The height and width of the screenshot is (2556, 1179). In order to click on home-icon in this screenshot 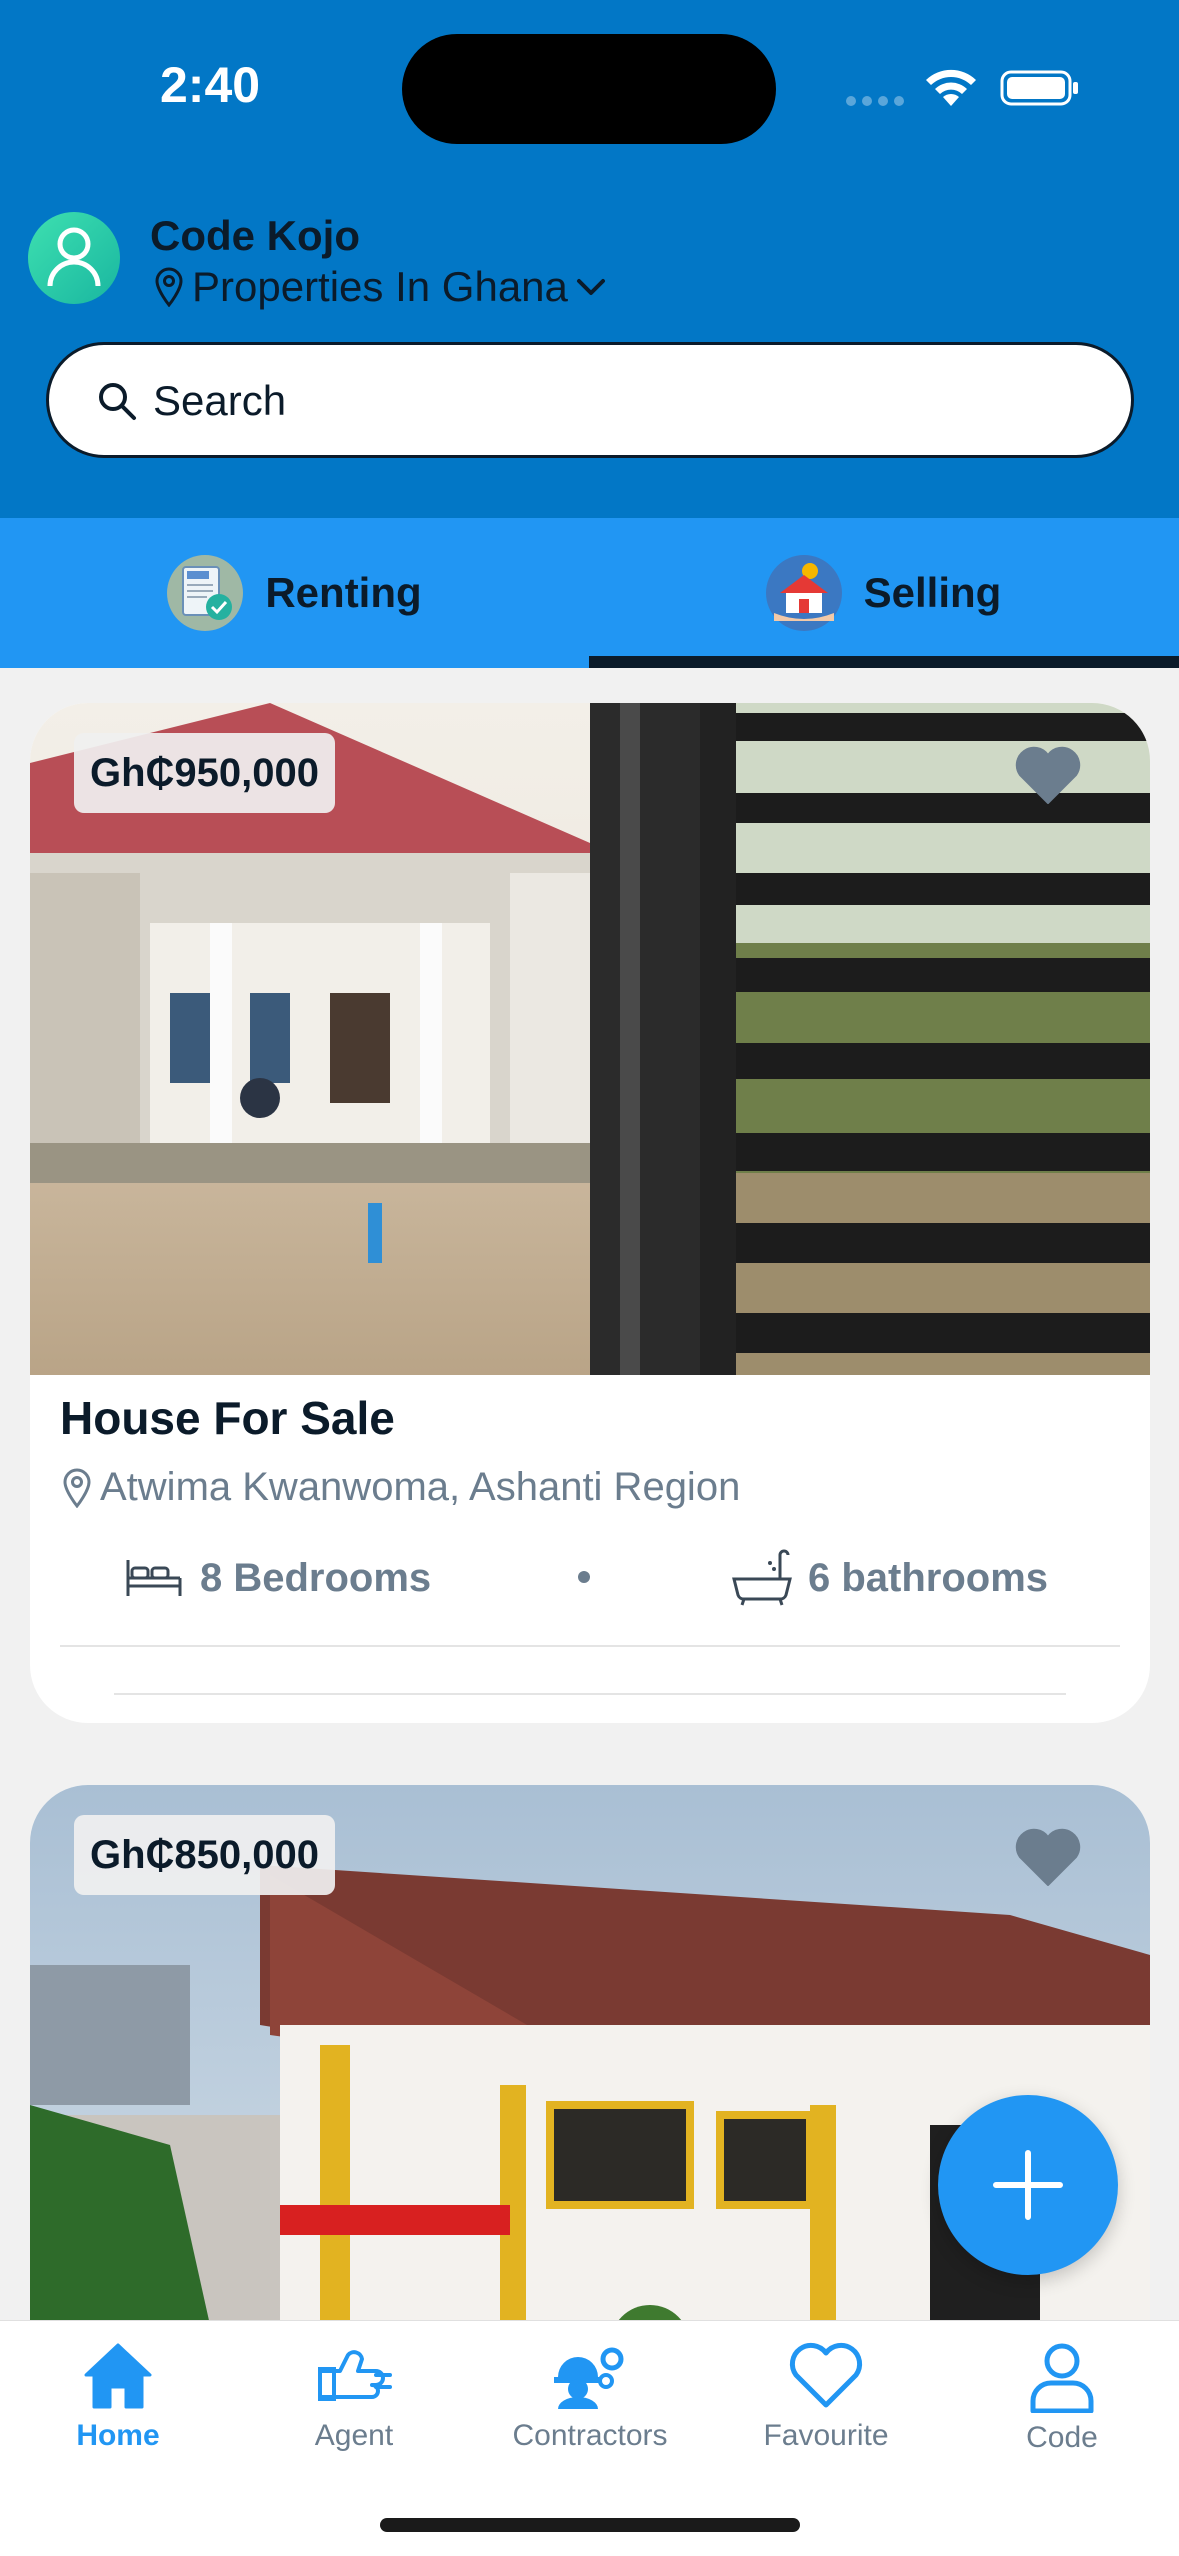, I will do `click(118, 2376)`.